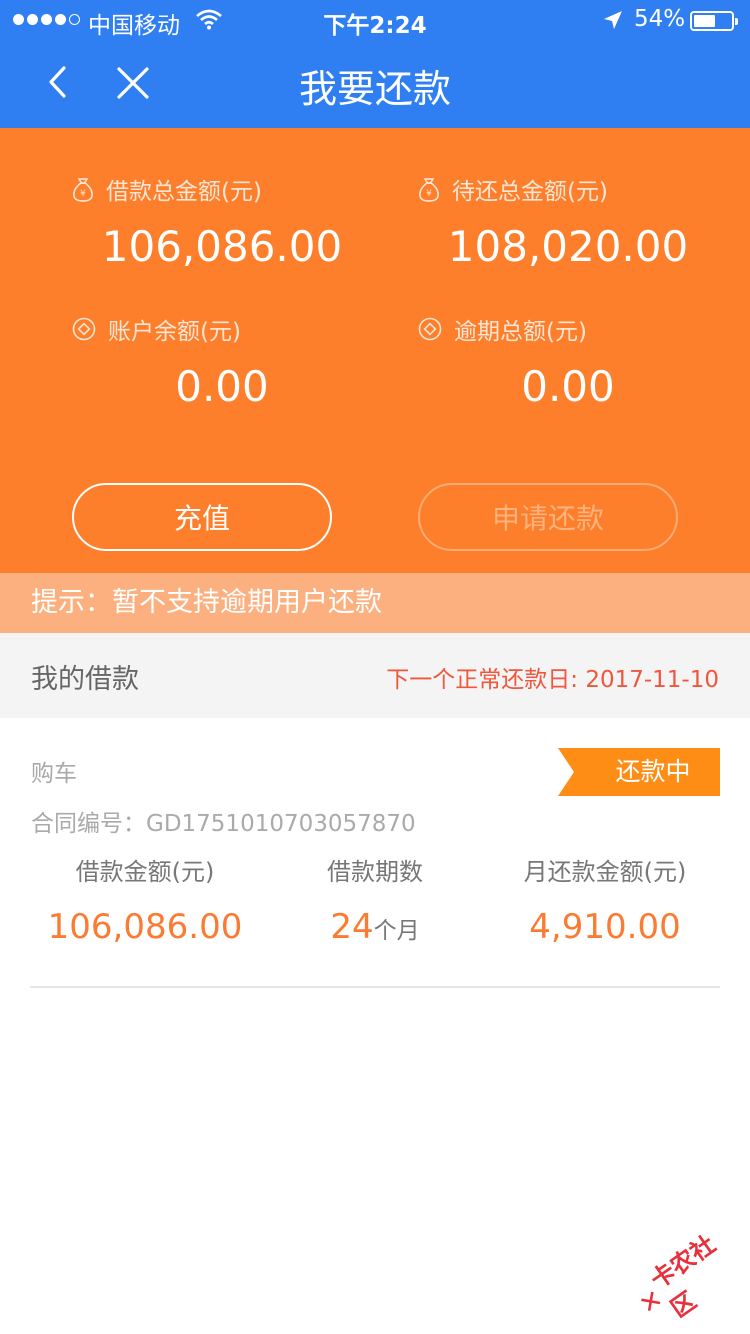  What do you see at coordinates (375, 675) in the screenshot?
I see `my-loans-header: 我的借款 下一个正常还款日: 2017-11-10` at bounding box center [375, 675].